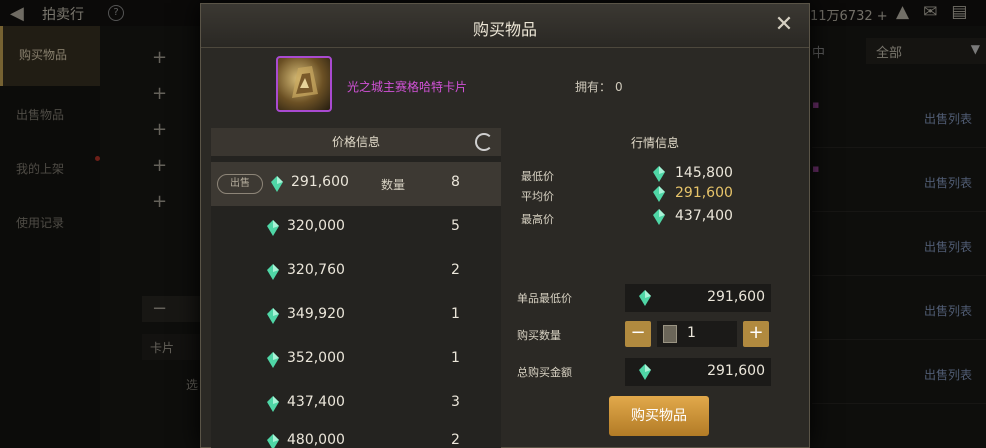 This screenshot has height=448, width=986. What do you see at coordinates (316, 314) in the screenshot?
I see `listing-price: 349,920` at bounding box center [316, 314].